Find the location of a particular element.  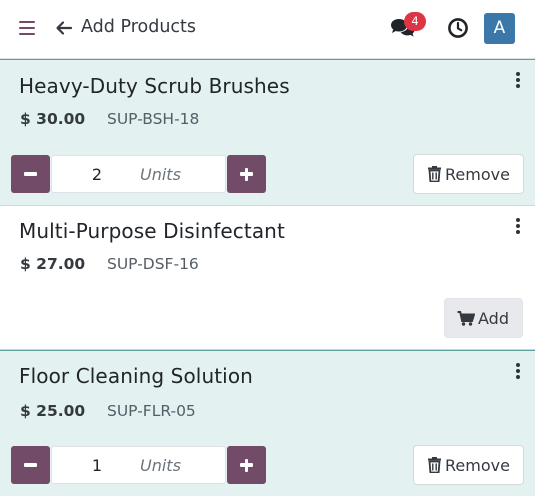

product-sku: SUP-DSF-16 is located at coordinates (153, 264).